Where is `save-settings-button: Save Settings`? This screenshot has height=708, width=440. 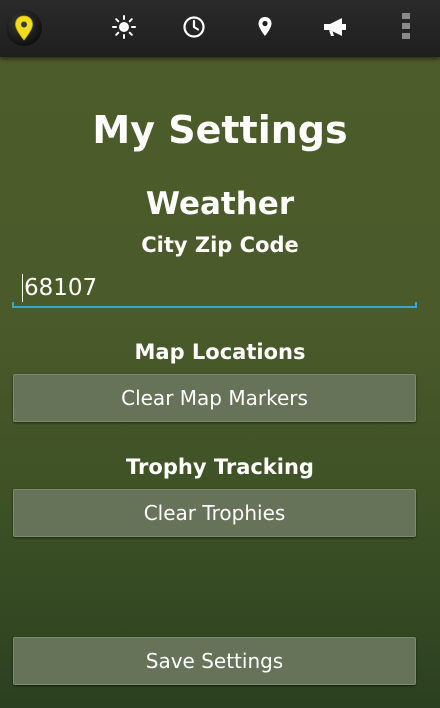 save-settings-button: Save Settings is located at coordinates (214, 661).